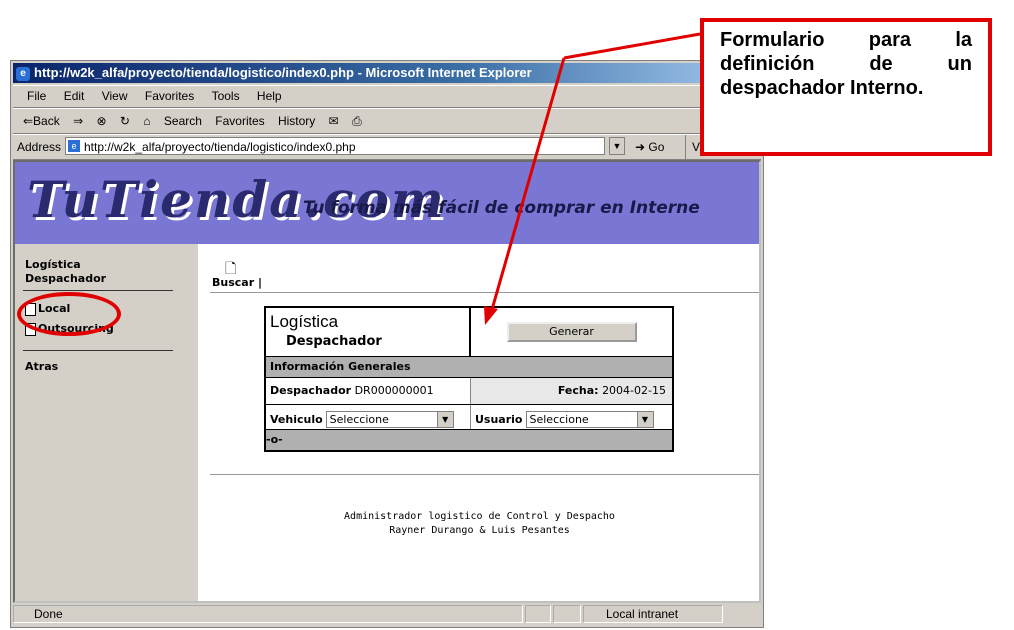 The image size is (1014, 630). Describe the element at coordinates (36, 96) in the screenshot. I see `menu-file: File` at that location.